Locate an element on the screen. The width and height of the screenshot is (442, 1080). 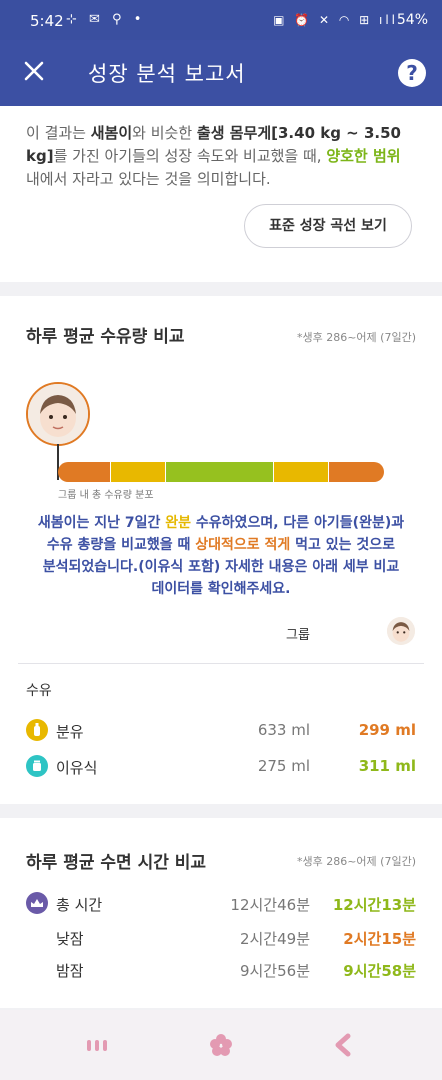
intro-p1: 이 결과는 is located at coordinates (58, 133).